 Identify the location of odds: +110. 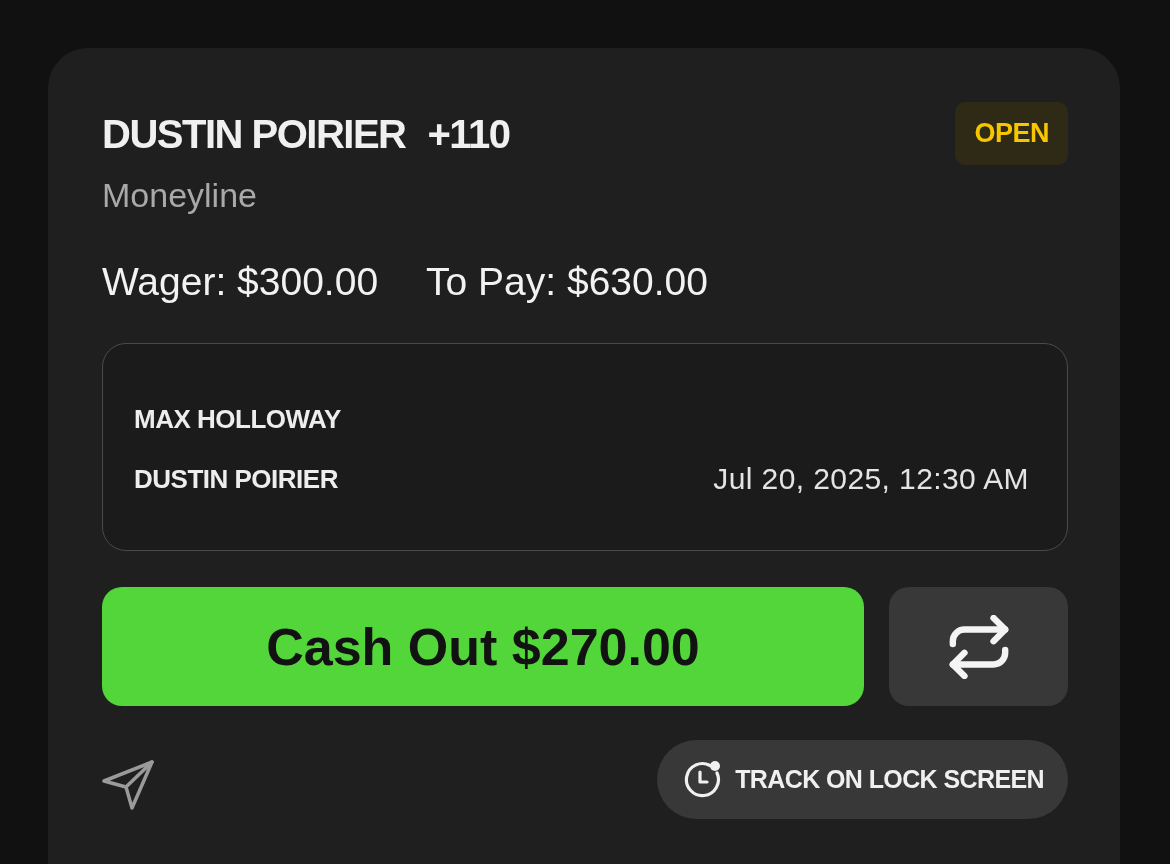
(468, 133).